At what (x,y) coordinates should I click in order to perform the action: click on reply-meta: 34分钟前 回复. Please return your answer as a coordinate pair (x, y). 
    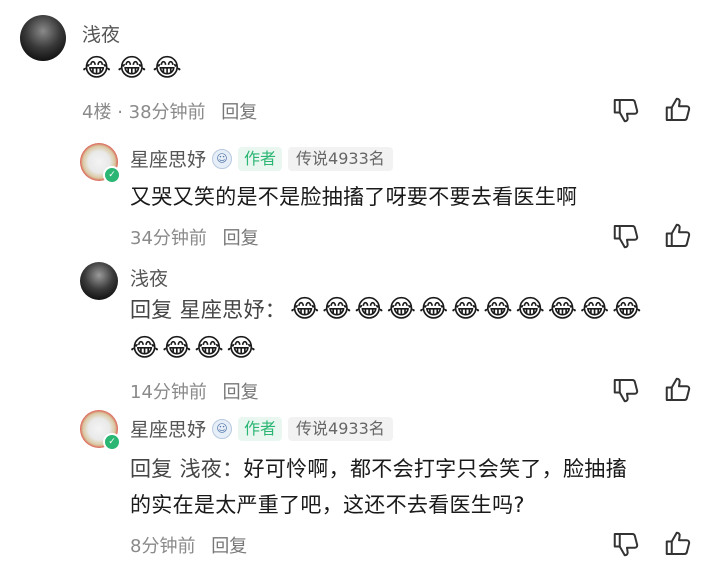
    Looking at the image, I should click on (194, 237).